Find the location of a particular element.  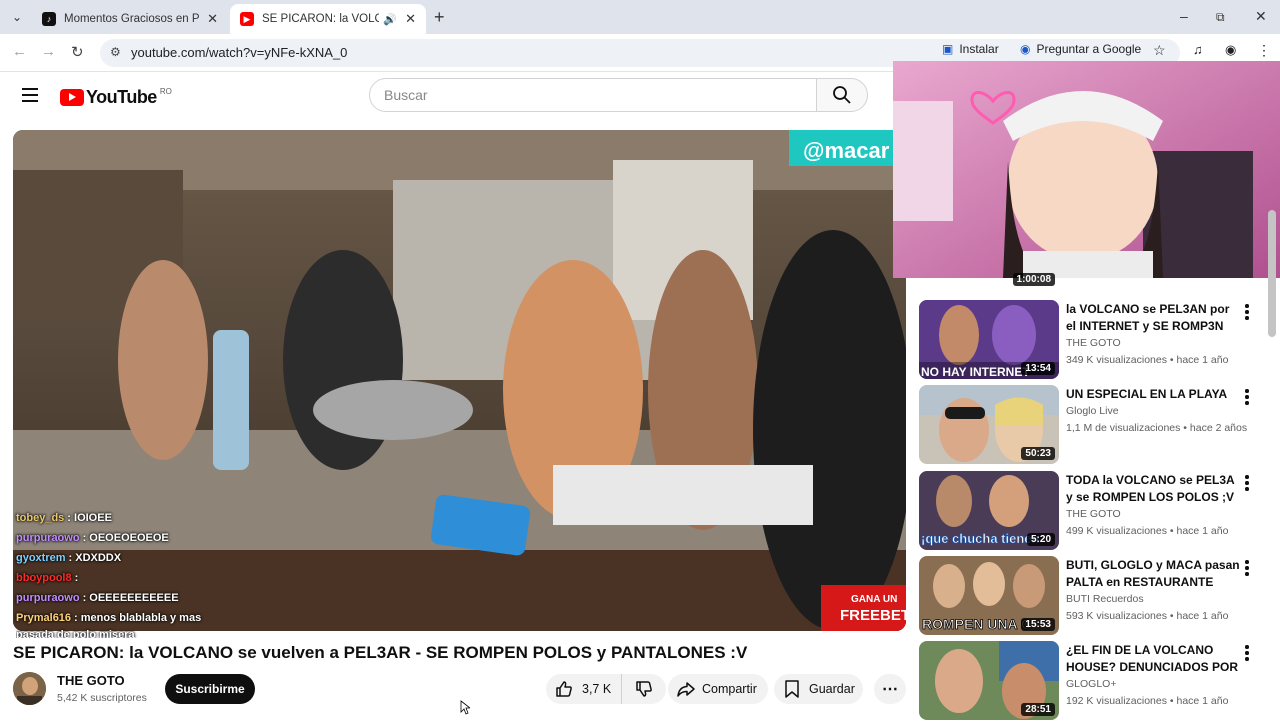

url-text: youtube.com/watch?v=yNFe-kXNA_0 is located at coordinates (239, 52).